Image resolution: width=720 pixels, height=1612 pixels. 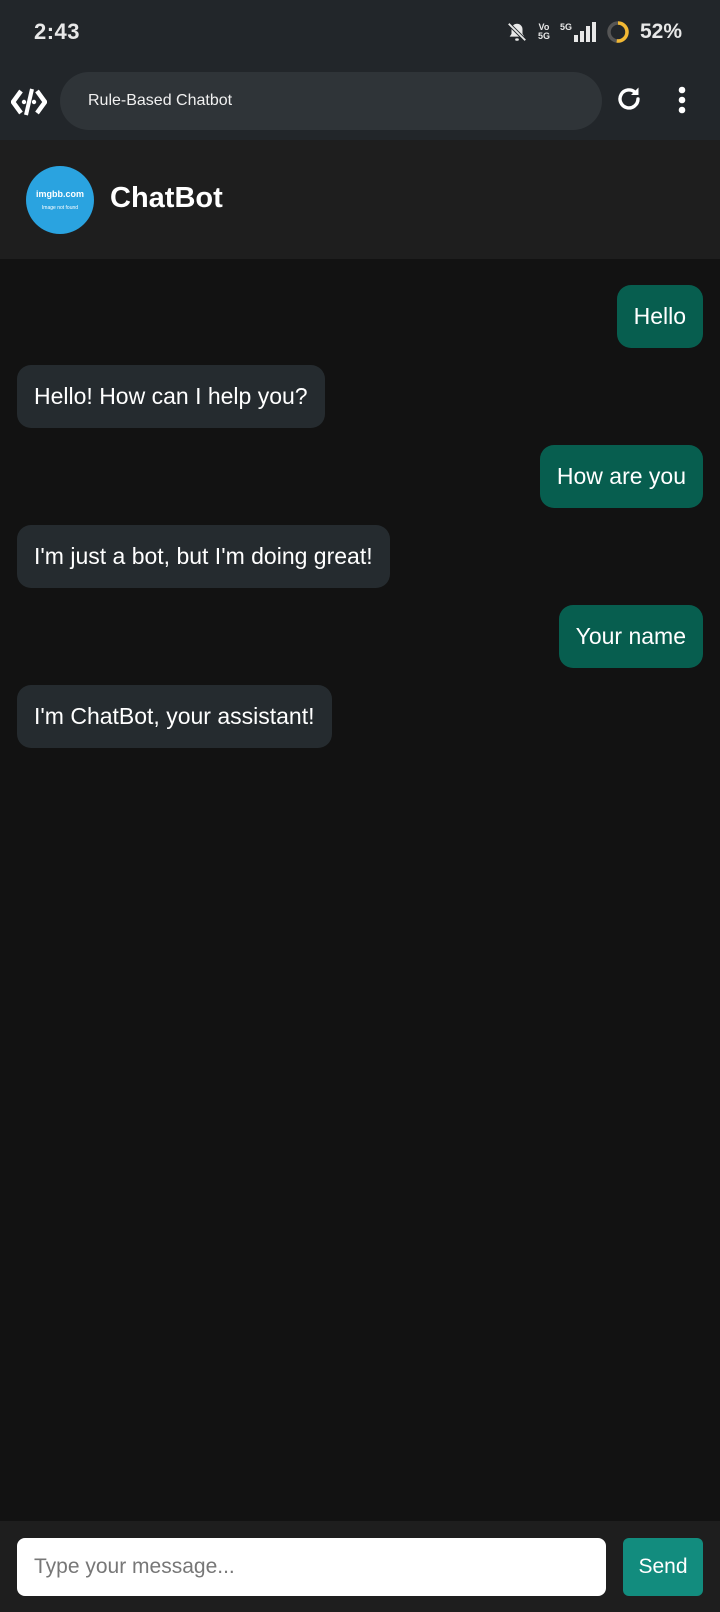 What do you see at coordinates (60, 200) in the screenshot?
I see `avatar: imgbb.com Image not found` at bounding box center [60, 200].